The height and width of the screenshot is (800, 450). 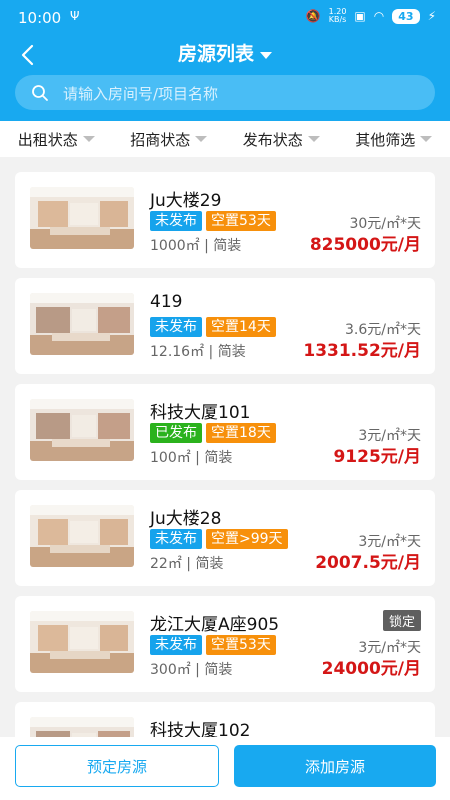 I want to click on listing-name: 科技大厦102, so click(x=200, y=729).